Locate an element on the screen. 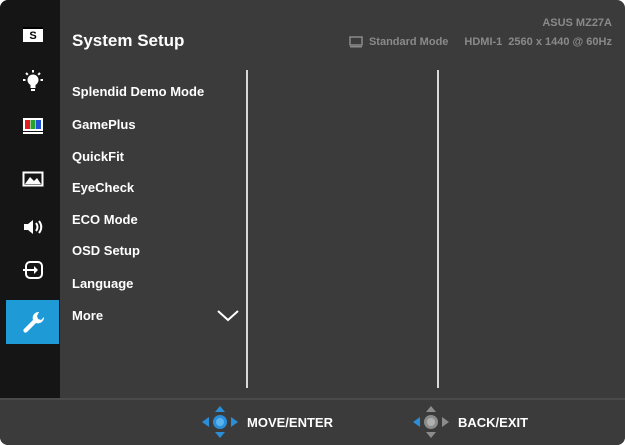 The width and height of the screenshot is (625, 445). model-name: ASUS MZ27A is located at coordinates (577, 23).